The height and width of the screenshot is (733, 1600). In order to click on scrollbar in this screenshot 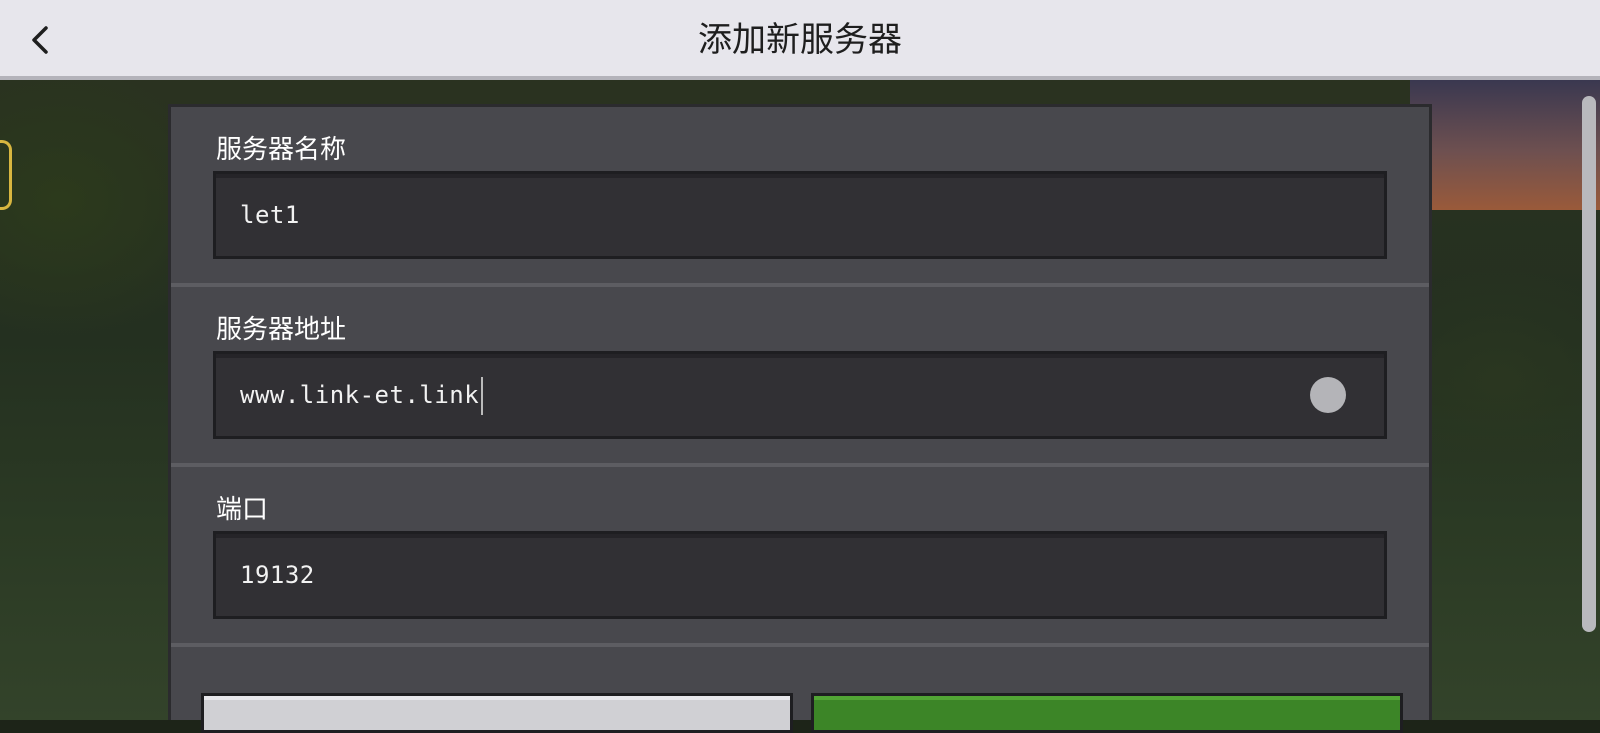, I will do `click(1589, 364)`.